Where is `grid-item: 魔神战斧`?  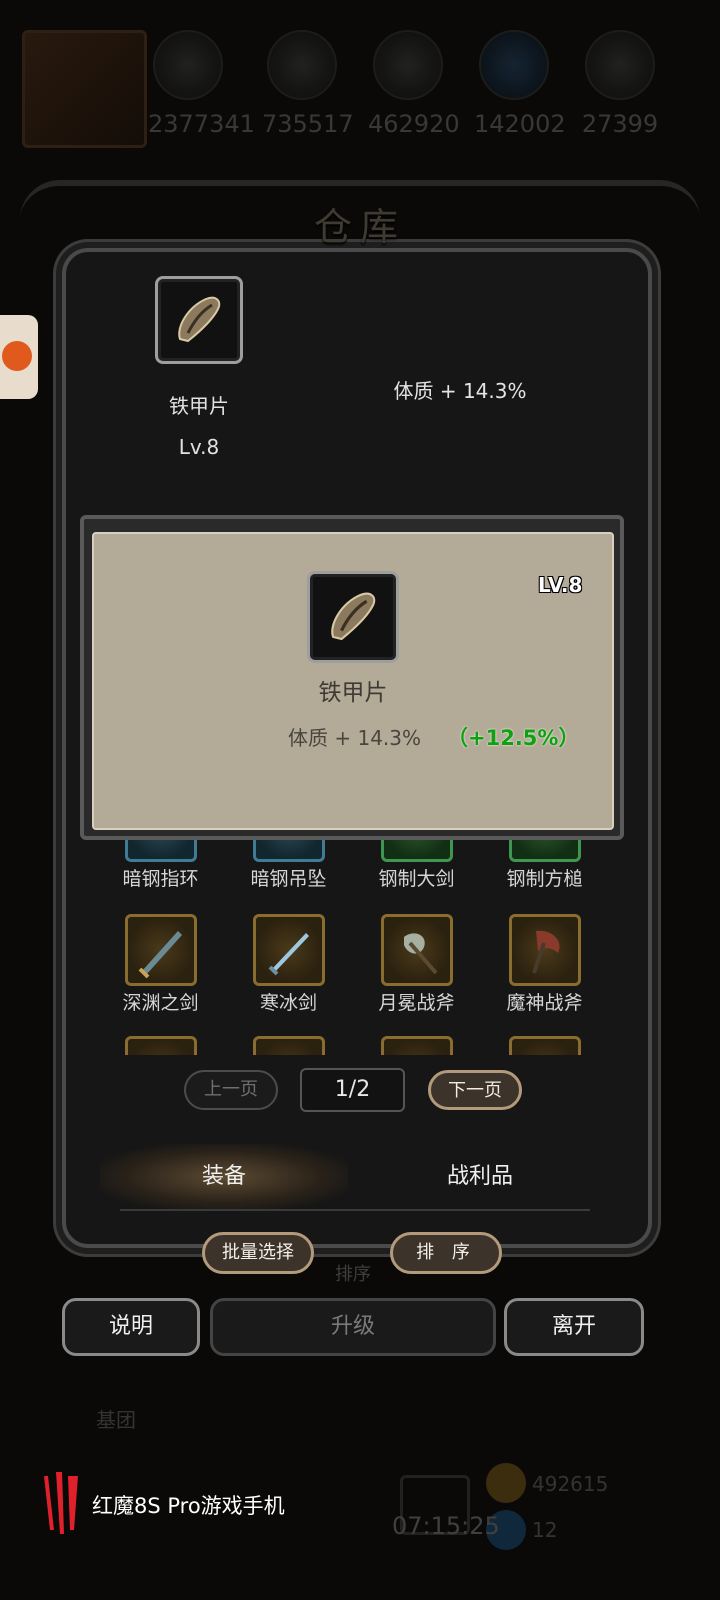 grid-item: 魔神战斧 is located at coordinates (544, 964).